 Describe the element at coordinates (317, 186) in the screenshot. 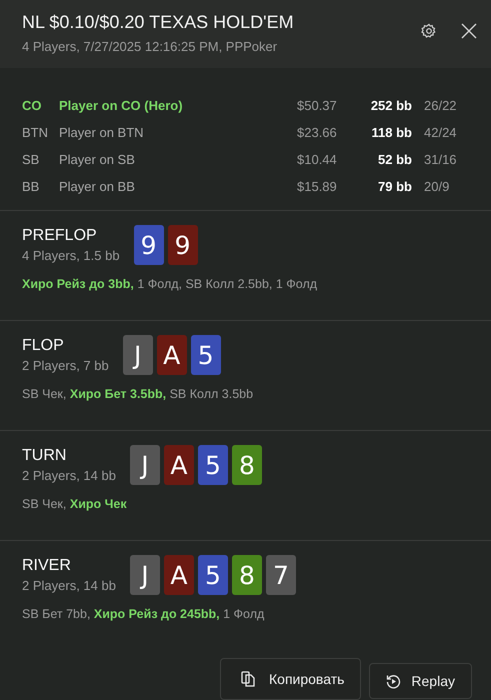

I see `player-stack: $15.89` at that location.